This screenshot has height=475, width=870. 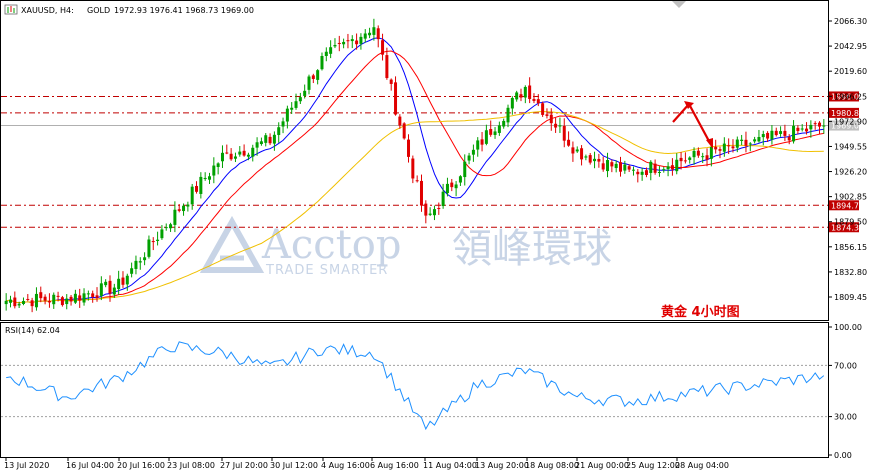 I want to click on time-tick-label: 27 Jul 20:00, so click(x=244, y=465).